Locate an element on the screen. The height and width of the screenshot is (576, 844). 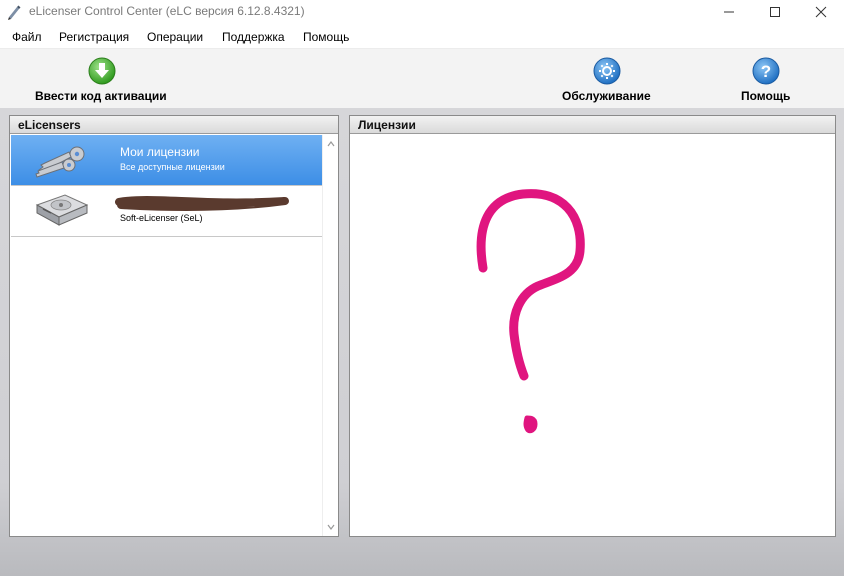
enter-activation-code-button: Ввести код активации is located at coordinates (100, 82).